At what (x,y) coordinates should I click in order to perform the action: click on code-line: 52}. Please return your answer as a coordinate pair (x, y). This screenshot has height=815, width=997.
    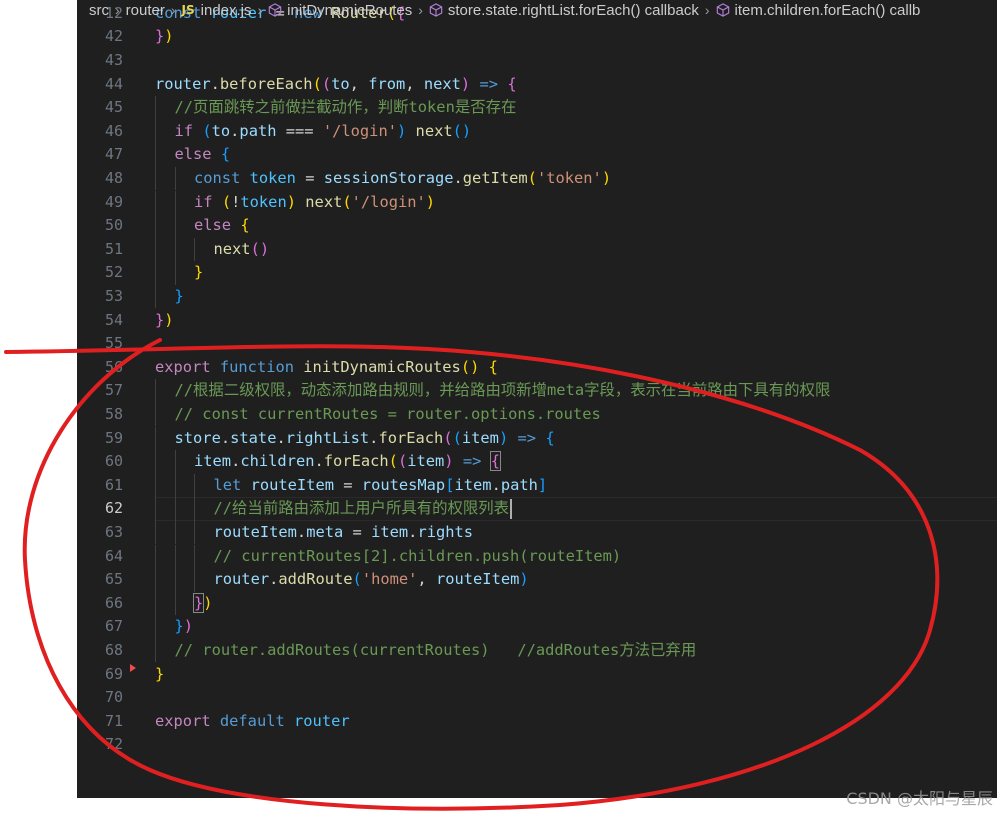
    Looking at the image, I should click on (537, 273).